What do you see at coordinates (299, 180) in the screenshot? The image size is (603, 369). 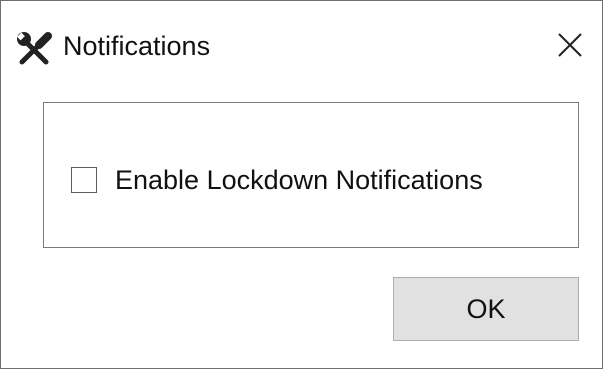 I see `enable-lockdown-notifications-label: Enable Lockdown Notifications` at bounding box center [299, 180].